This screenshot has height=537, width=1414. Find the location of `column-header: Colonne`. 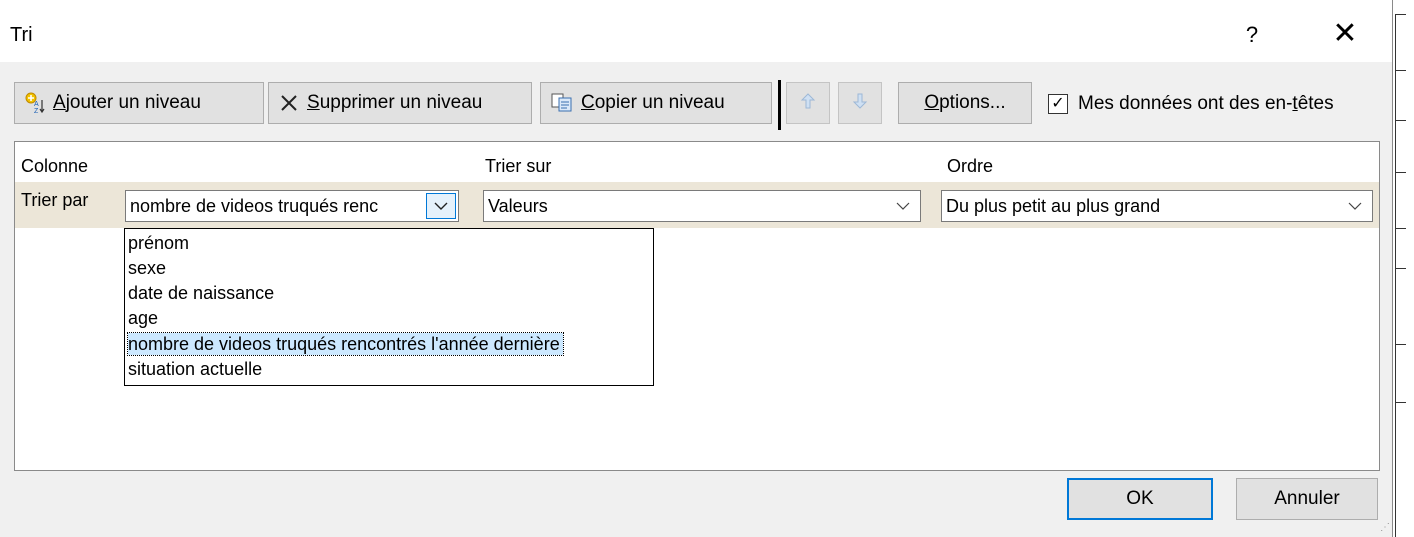

column-header: Colonne is located at coordinates (55, 166).